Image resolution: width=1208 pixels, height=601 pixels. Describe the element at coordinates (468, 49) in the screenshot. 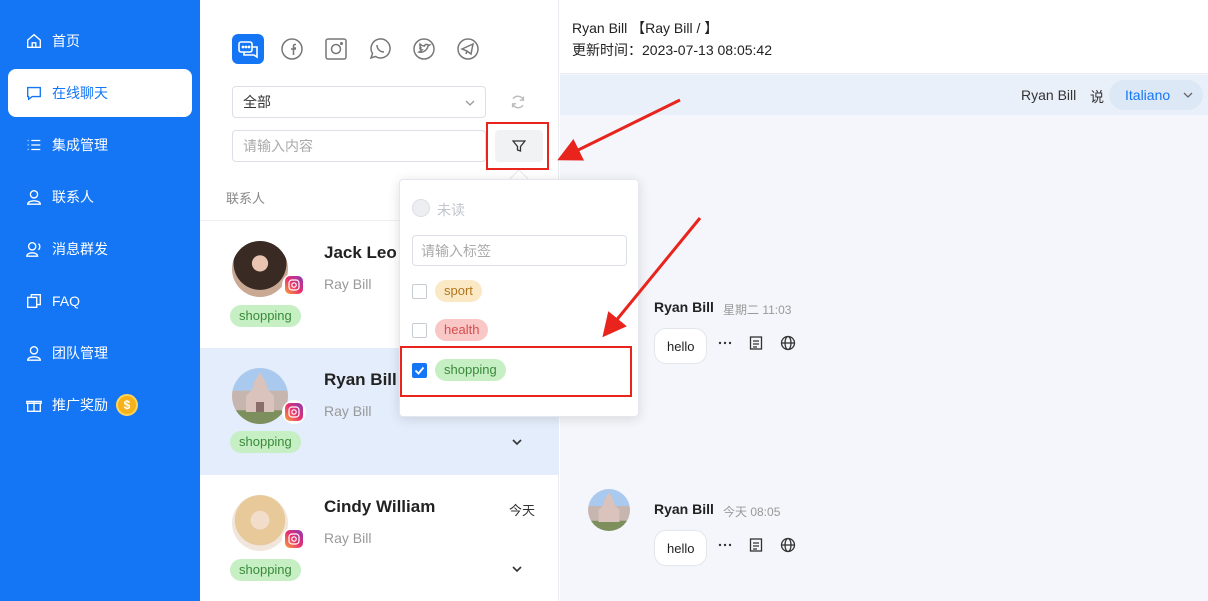

I see `telegram-icon` at that location.